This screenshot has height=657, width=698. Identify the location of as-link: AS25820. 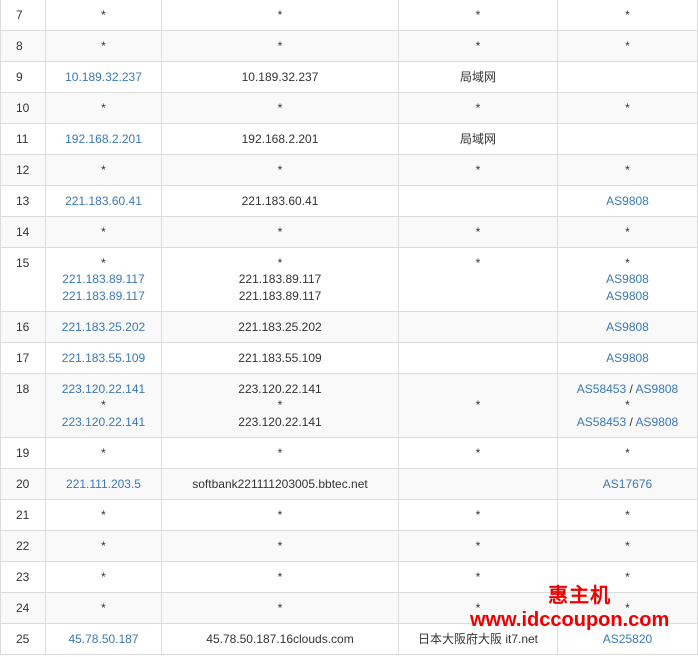
(627, 639).